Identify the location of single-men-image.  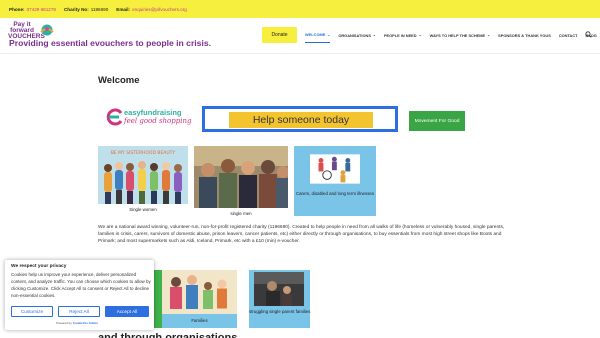
(241, 177).